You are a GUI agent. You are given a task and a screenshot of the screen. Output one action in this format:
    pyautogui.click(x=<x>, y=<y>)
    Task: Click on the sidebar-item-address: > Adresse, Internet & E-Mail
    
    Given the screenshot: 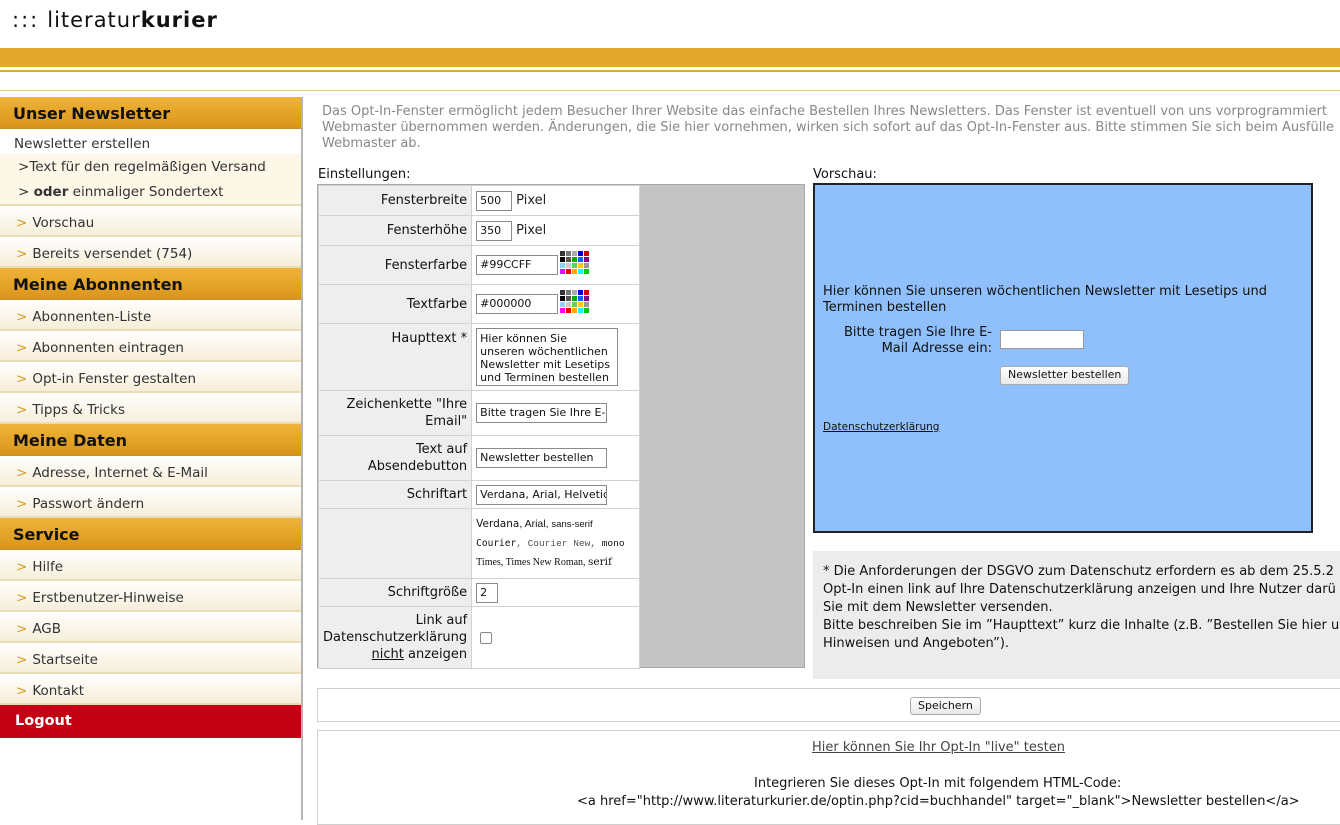 What is the action you would take?
    pyautogui.click(x=150, y=471)
    